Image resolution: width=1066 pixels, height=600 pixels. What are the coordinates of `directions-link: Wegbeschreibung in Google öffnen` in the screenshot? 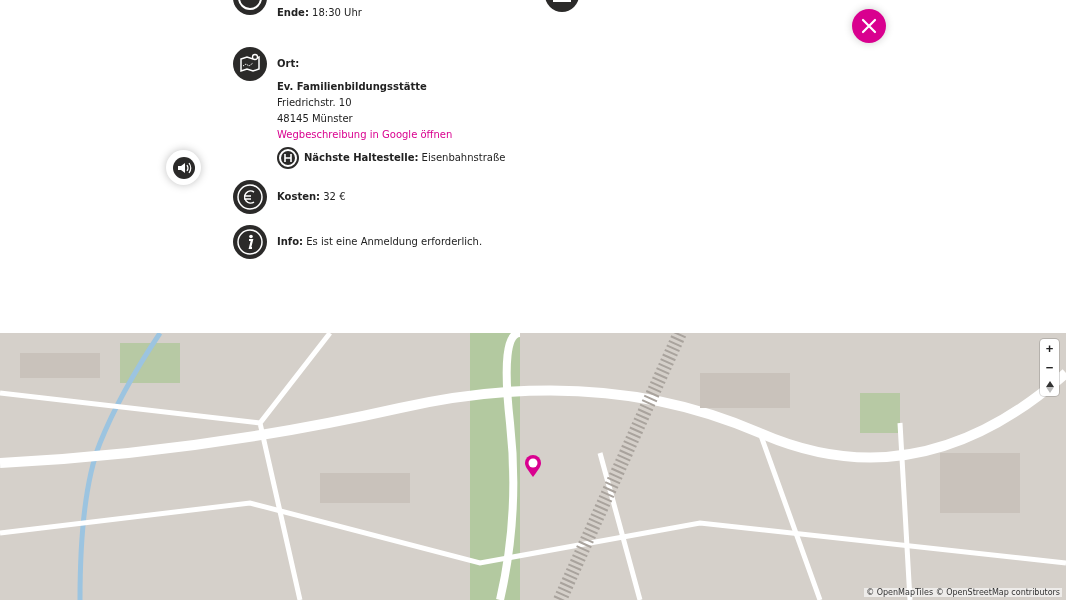 It's located at (365, 135).